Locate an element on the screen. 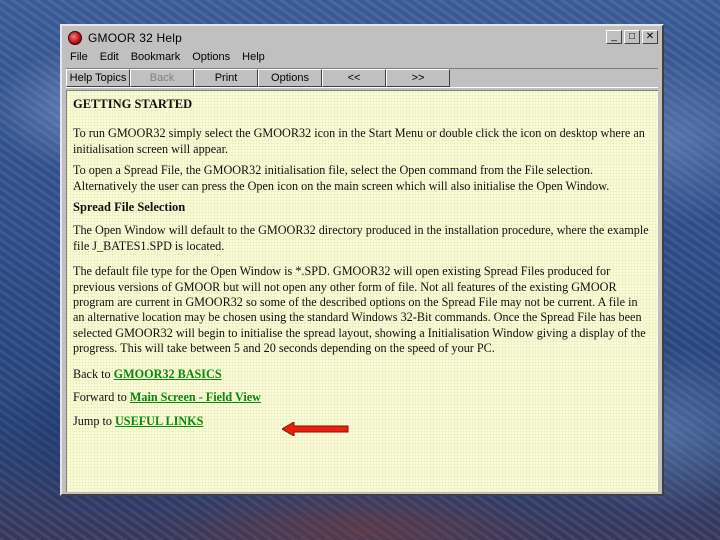  next-topic-button: >> is located at coordinates (418, 78).